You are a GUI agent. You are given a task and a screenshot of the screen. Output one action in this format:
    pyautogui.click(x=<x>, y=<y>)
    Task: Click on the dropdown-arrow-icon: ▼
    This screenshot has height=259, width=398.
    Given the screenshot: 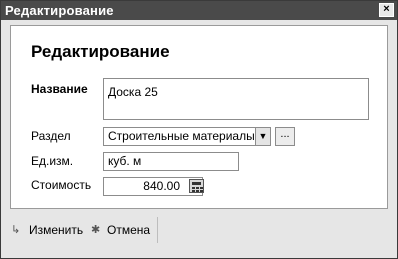 What is the action you would take?
    pyautogui.click(x=262, y=136)
    